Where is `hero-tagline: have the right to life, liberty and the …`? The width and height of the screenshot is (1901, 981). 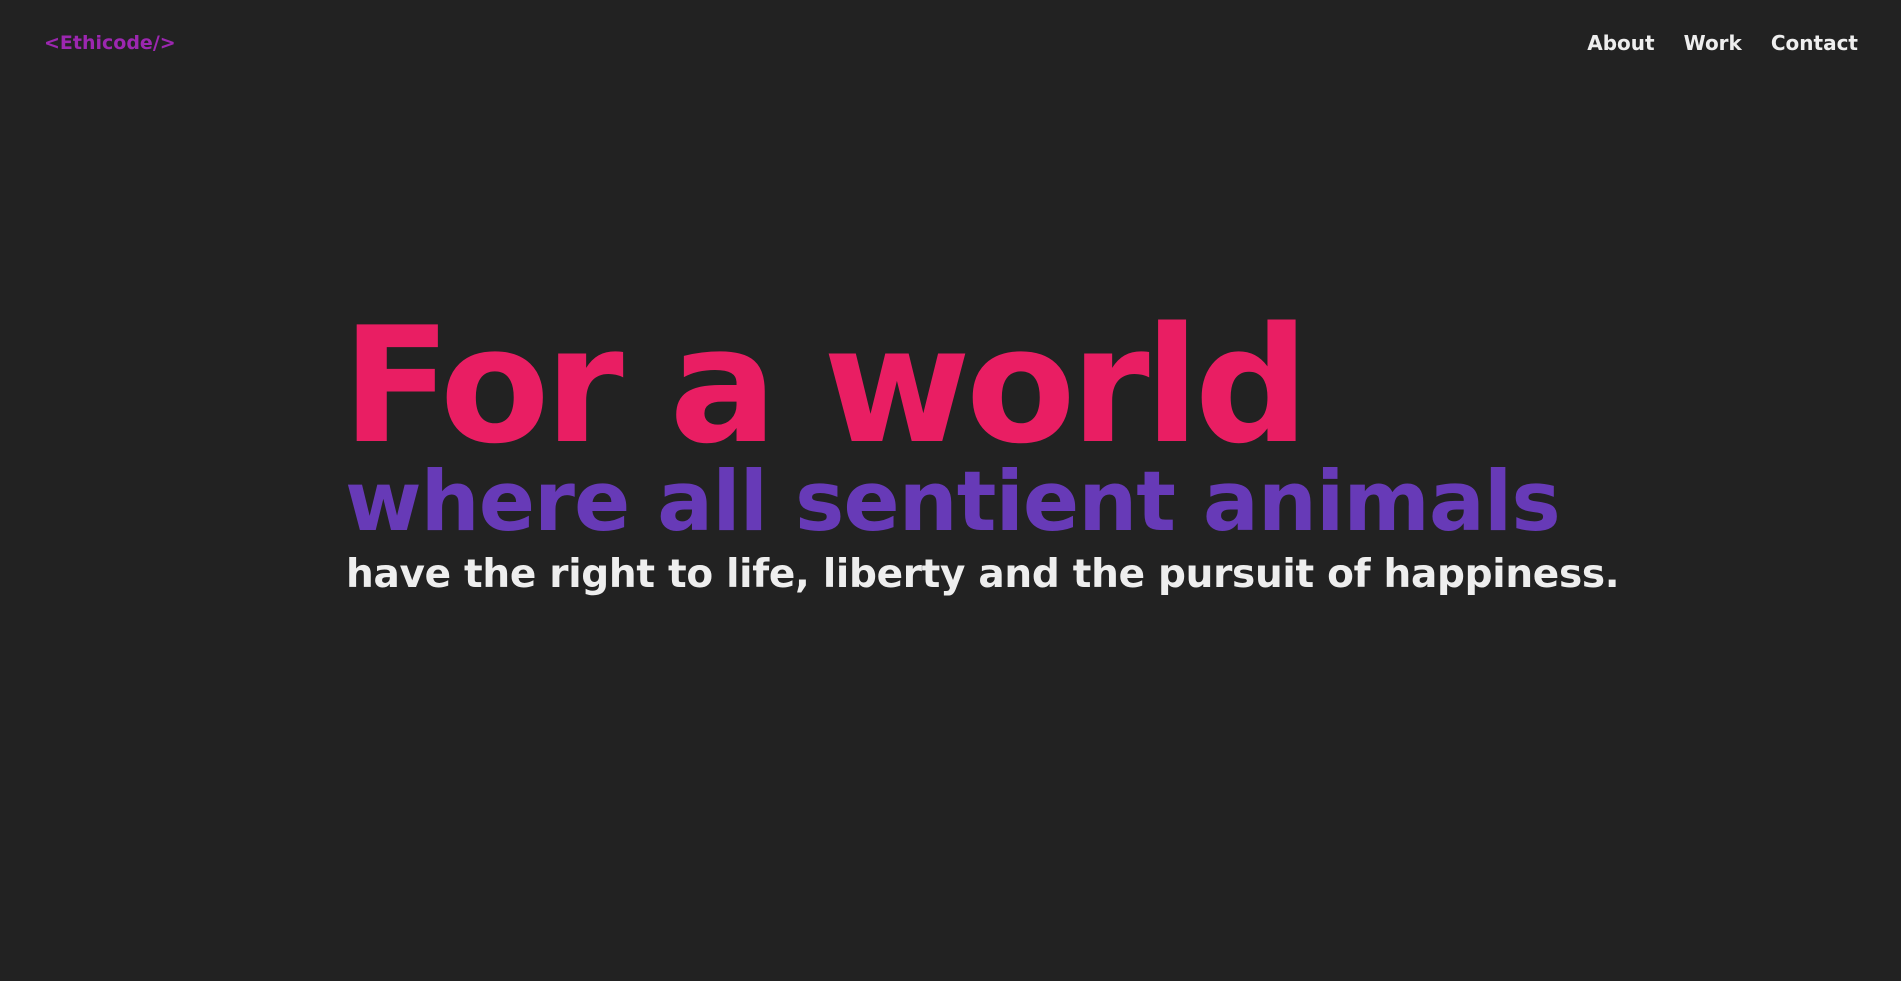 hero-tagline: have the right to life, liberty and the … is located at coordinates (983, 574).